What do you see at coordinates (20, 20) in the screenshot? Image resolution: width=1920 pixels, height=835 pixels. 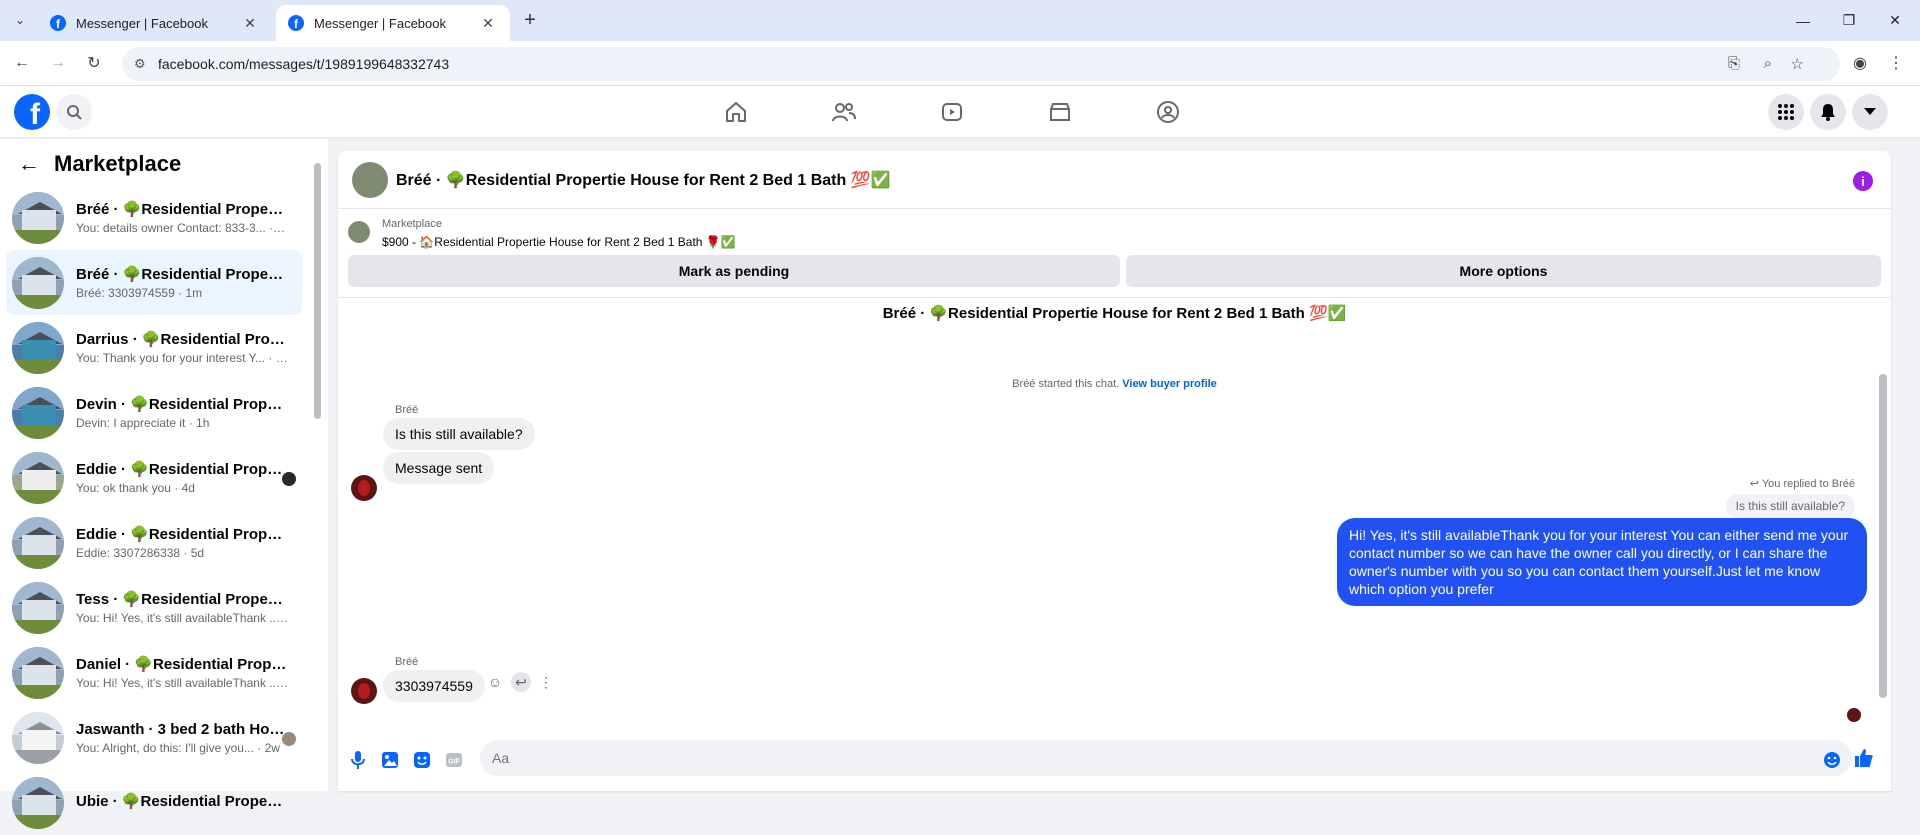 I see `tab-search-chevron-icon: ⌄` at bounding box center [20, 20].